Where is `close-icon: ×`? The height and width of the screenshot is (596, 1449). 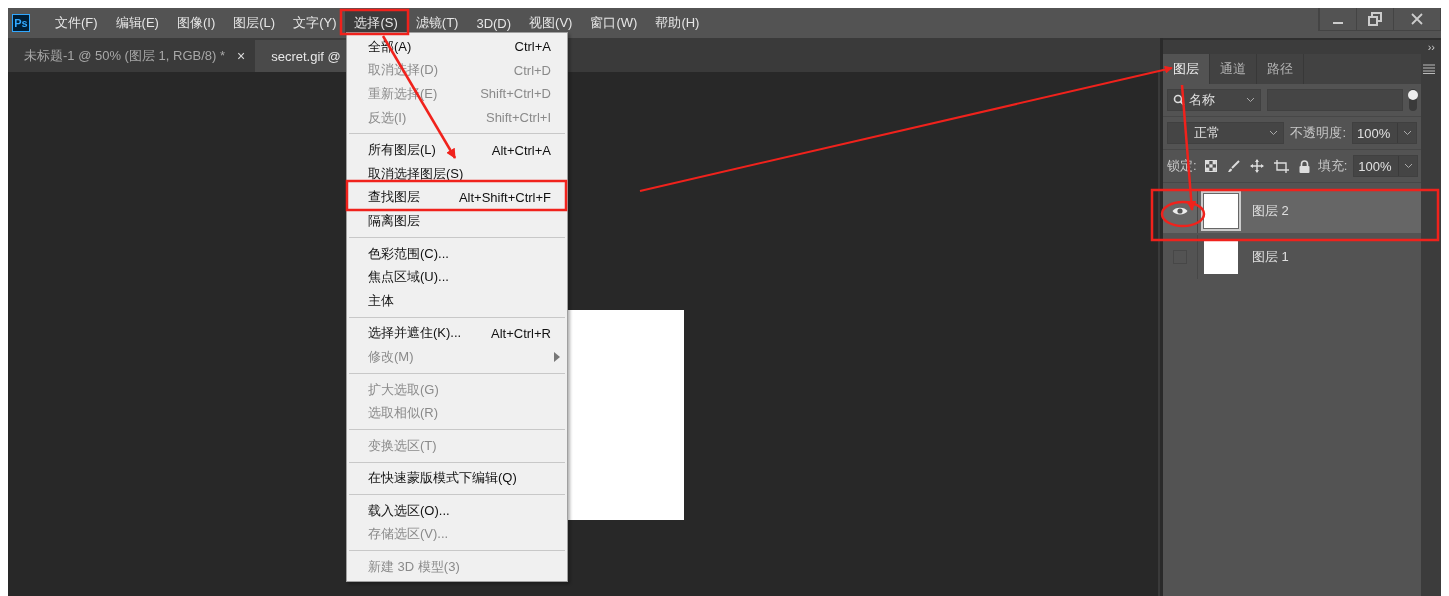
close-icon: × is located at coordinates (241, 56).